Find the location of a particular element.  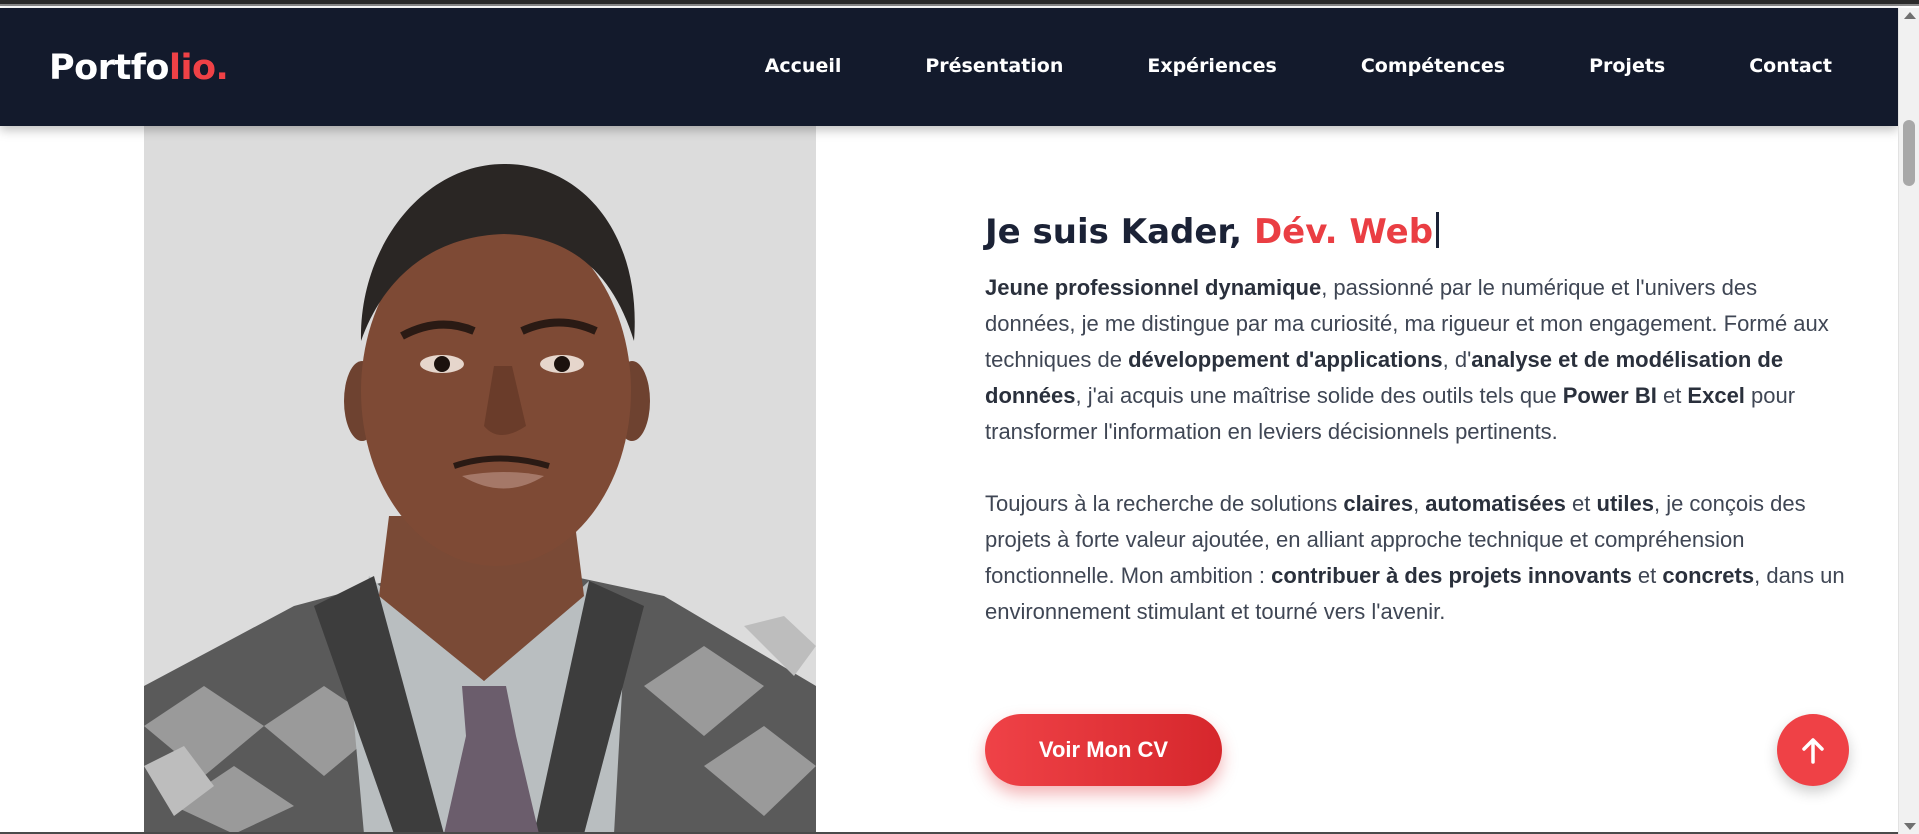

back-to-top-button is located at coordinates (1813, 750).